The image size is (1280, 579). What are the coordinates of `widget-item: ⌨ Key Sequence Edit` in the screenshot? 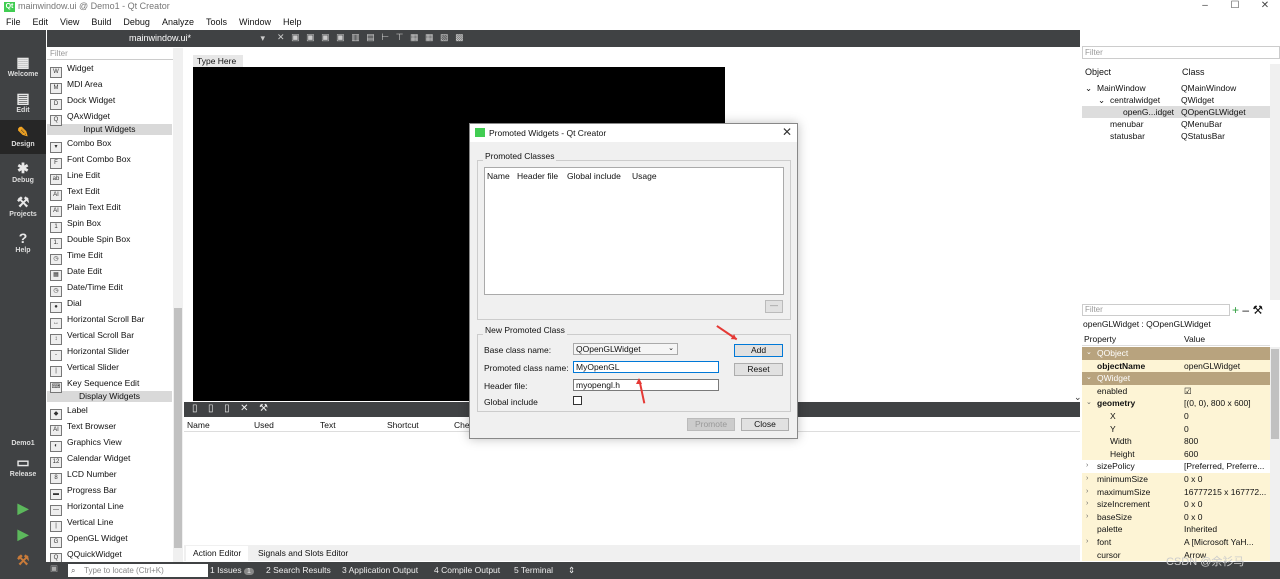 It's located at (109, 384).